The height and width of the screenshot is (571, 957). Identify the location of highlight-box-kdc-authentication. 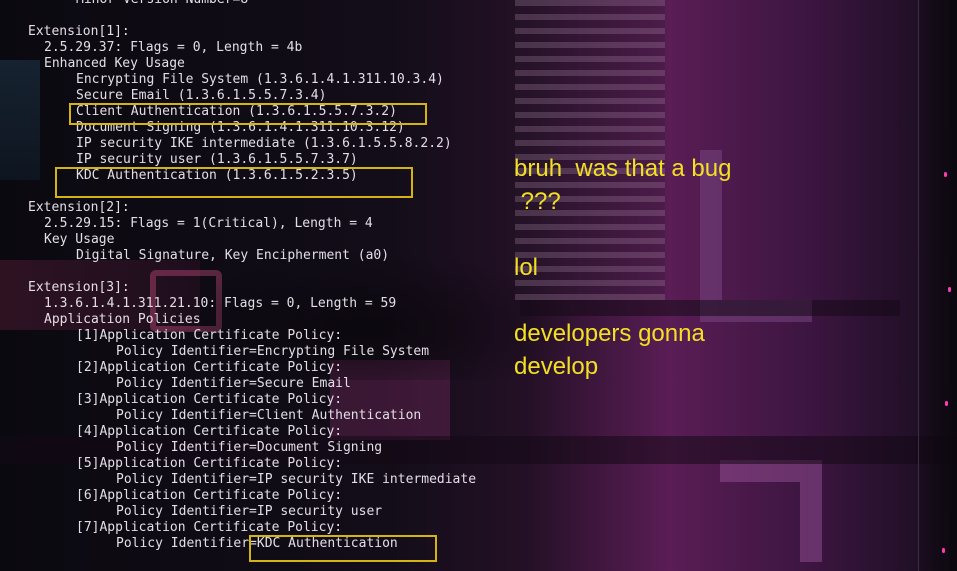
(234, 182).